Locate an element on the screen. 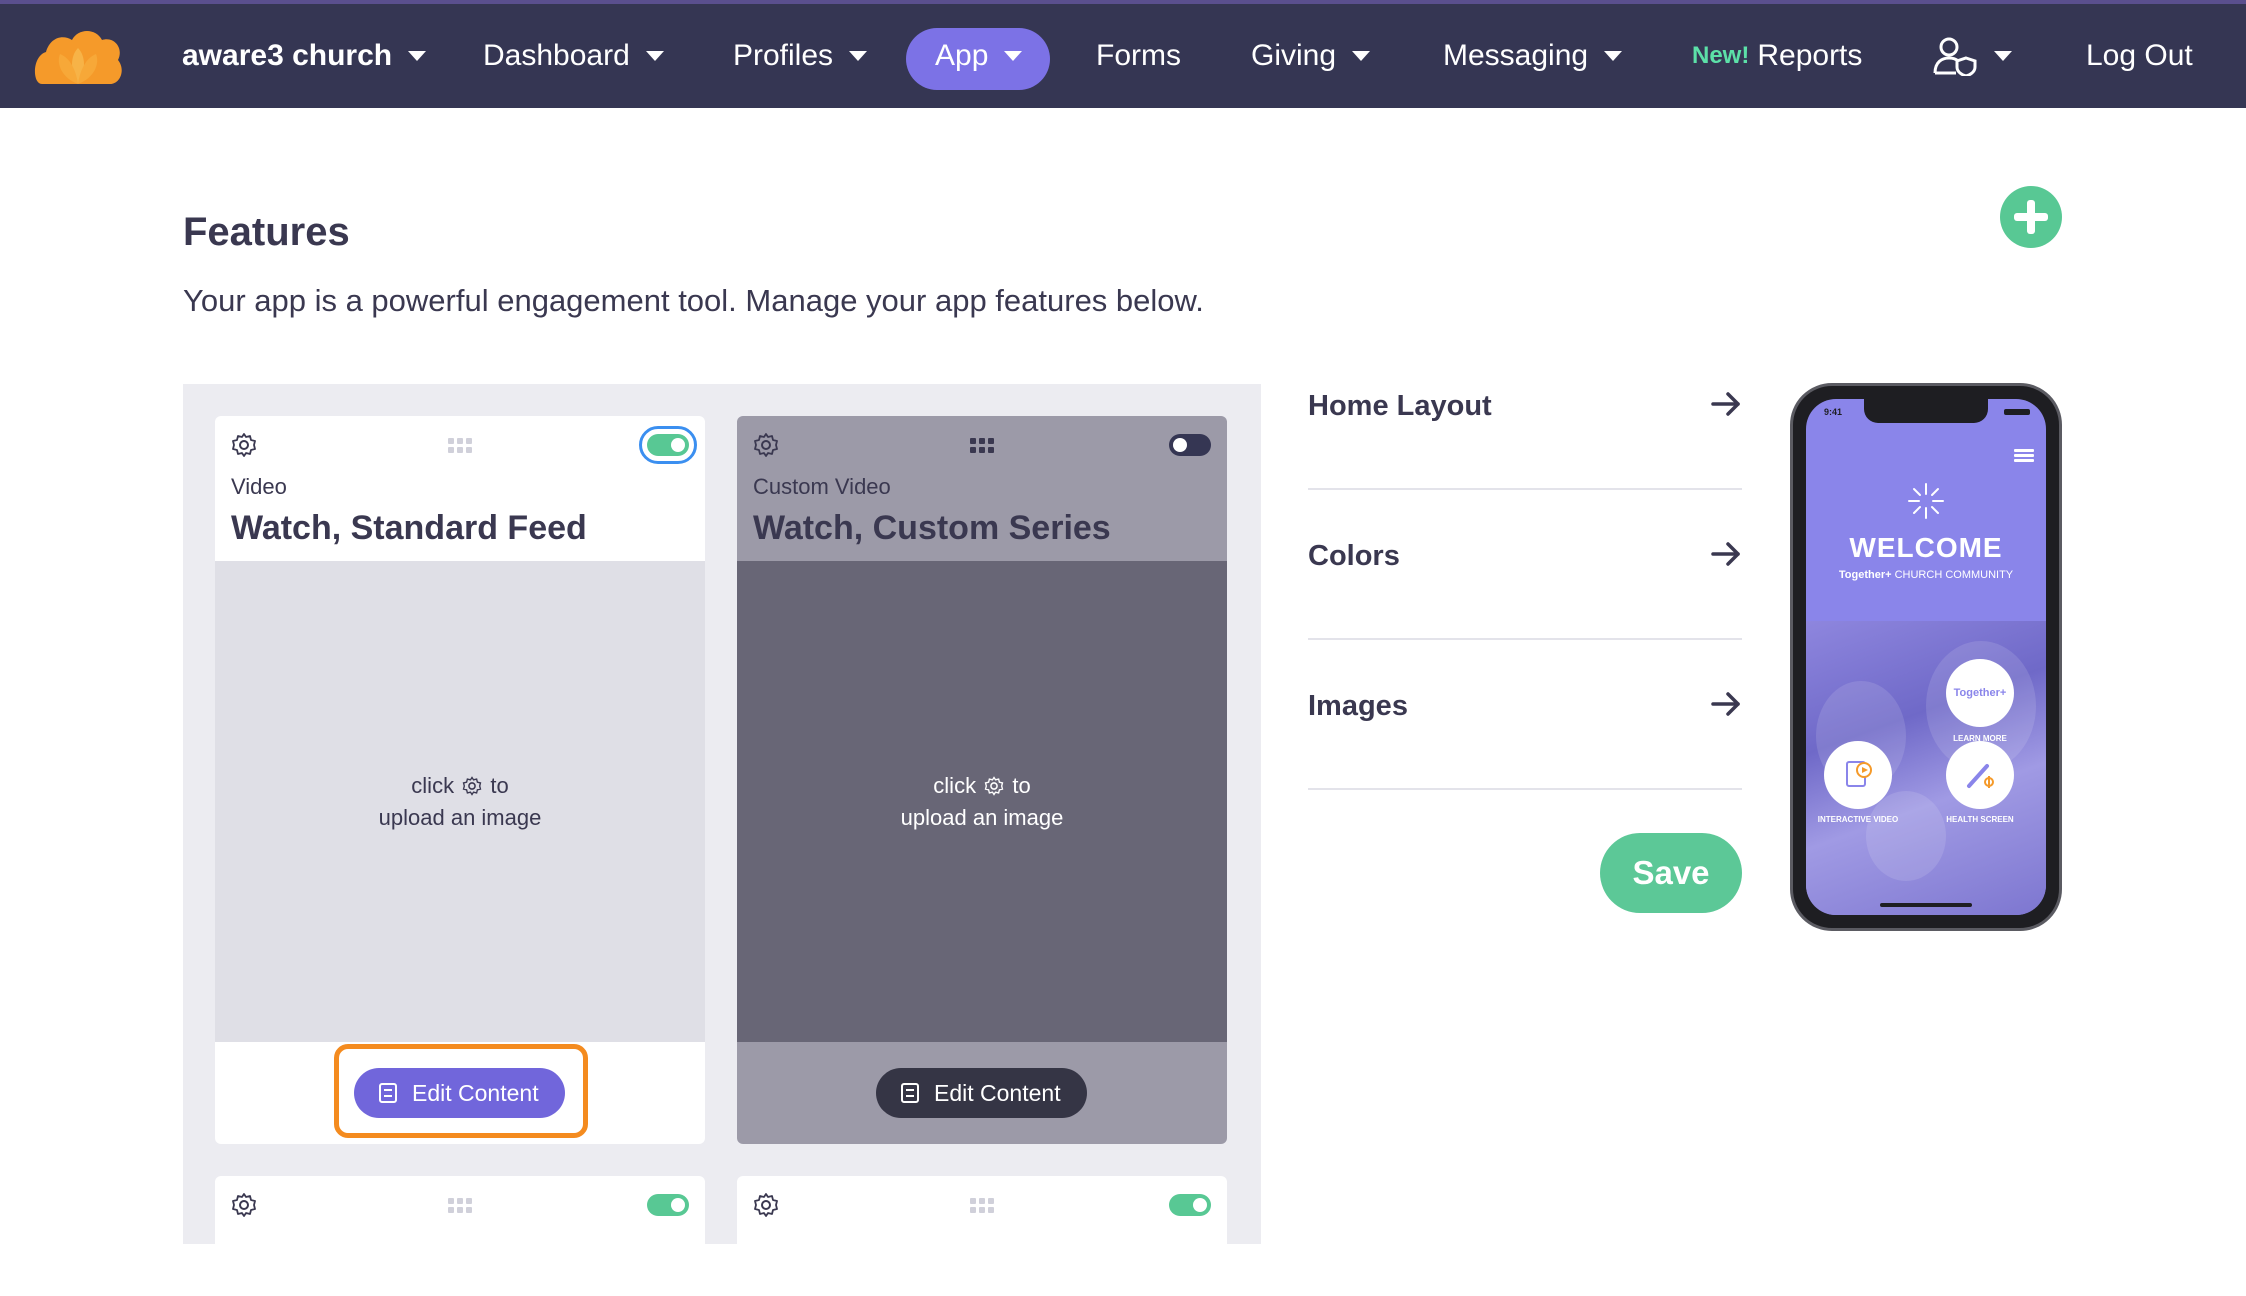 Image resolution: width=2246 pixels, height=1296 pixels. nav-reports: New! Reports is located at coordinates (1777, 56).